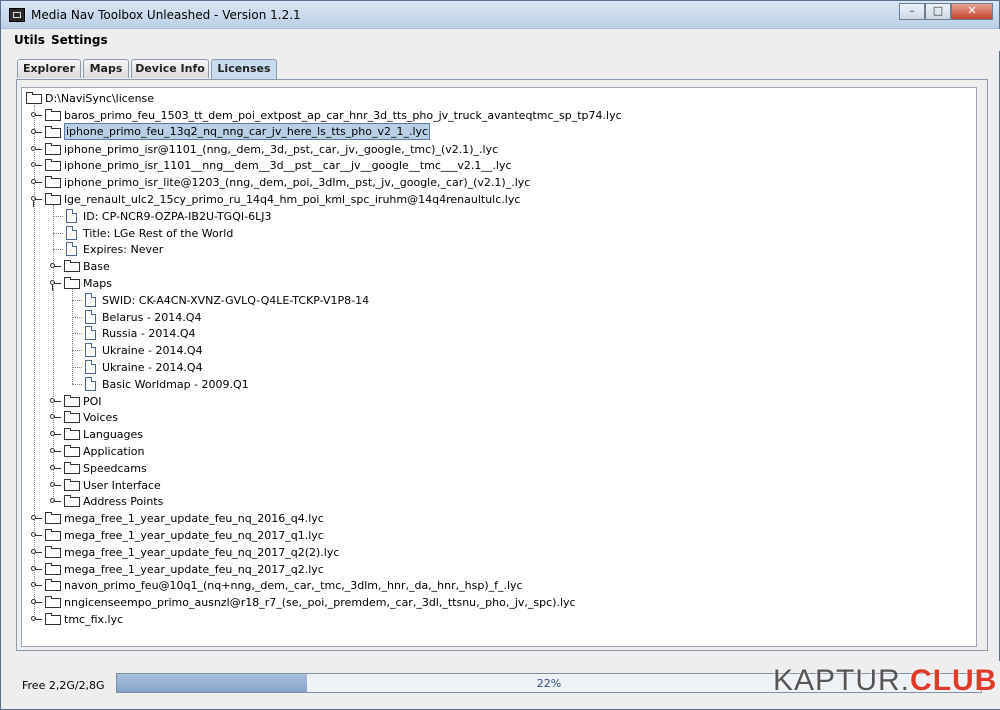 The width and height of the screenshot is (1000, 710). What do you see at coordinates (497, 384) in the screenshot?
I see `tree-leaf-item: Basic Worldmap - 2009.Q1` at bounding box center [497, 384].